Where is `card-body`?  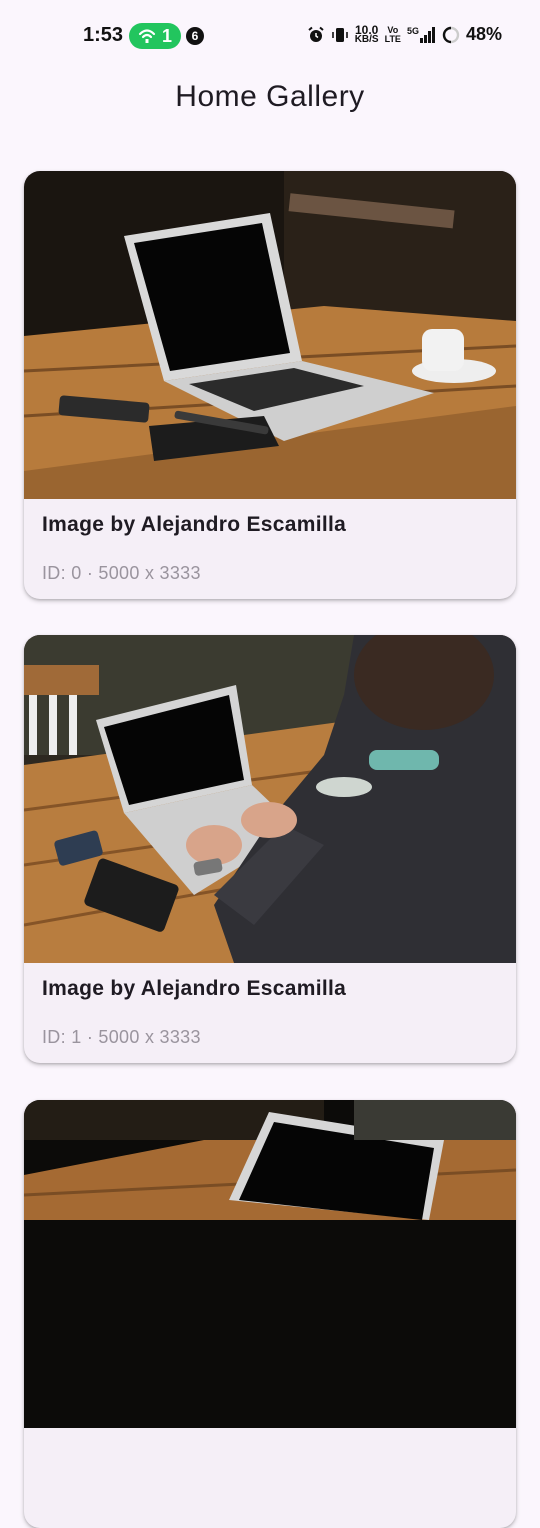
card-body is located at coordinates (270, 1478).